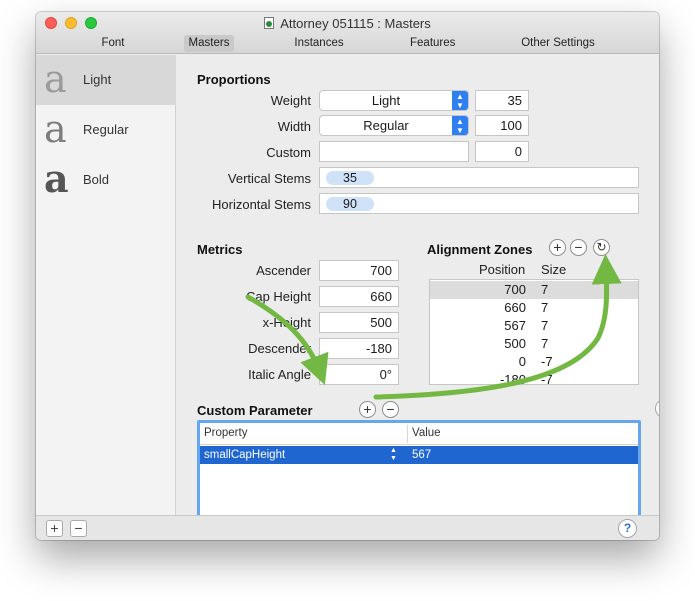 The image size is (695, 601). Describe the element at coordinates (497, 327) in the screenshot. I see `arrow-parameter-to-refresh` at that location.